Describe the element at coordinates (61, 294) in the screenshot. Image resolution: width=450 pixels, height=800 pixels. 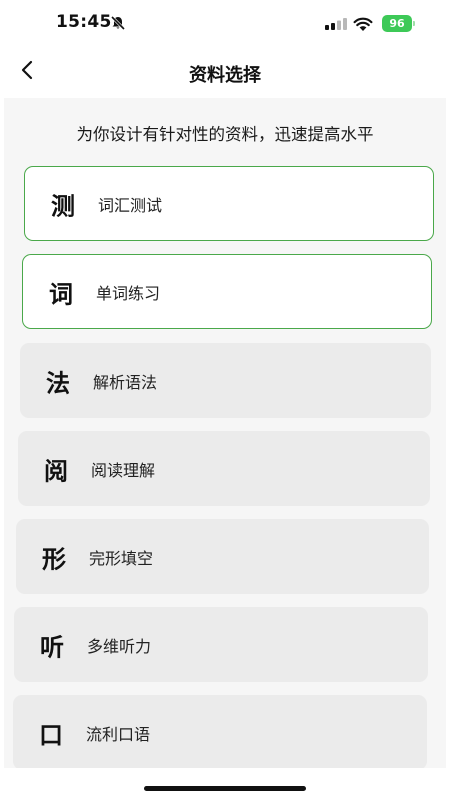
I see `item-char: 词` at that location.